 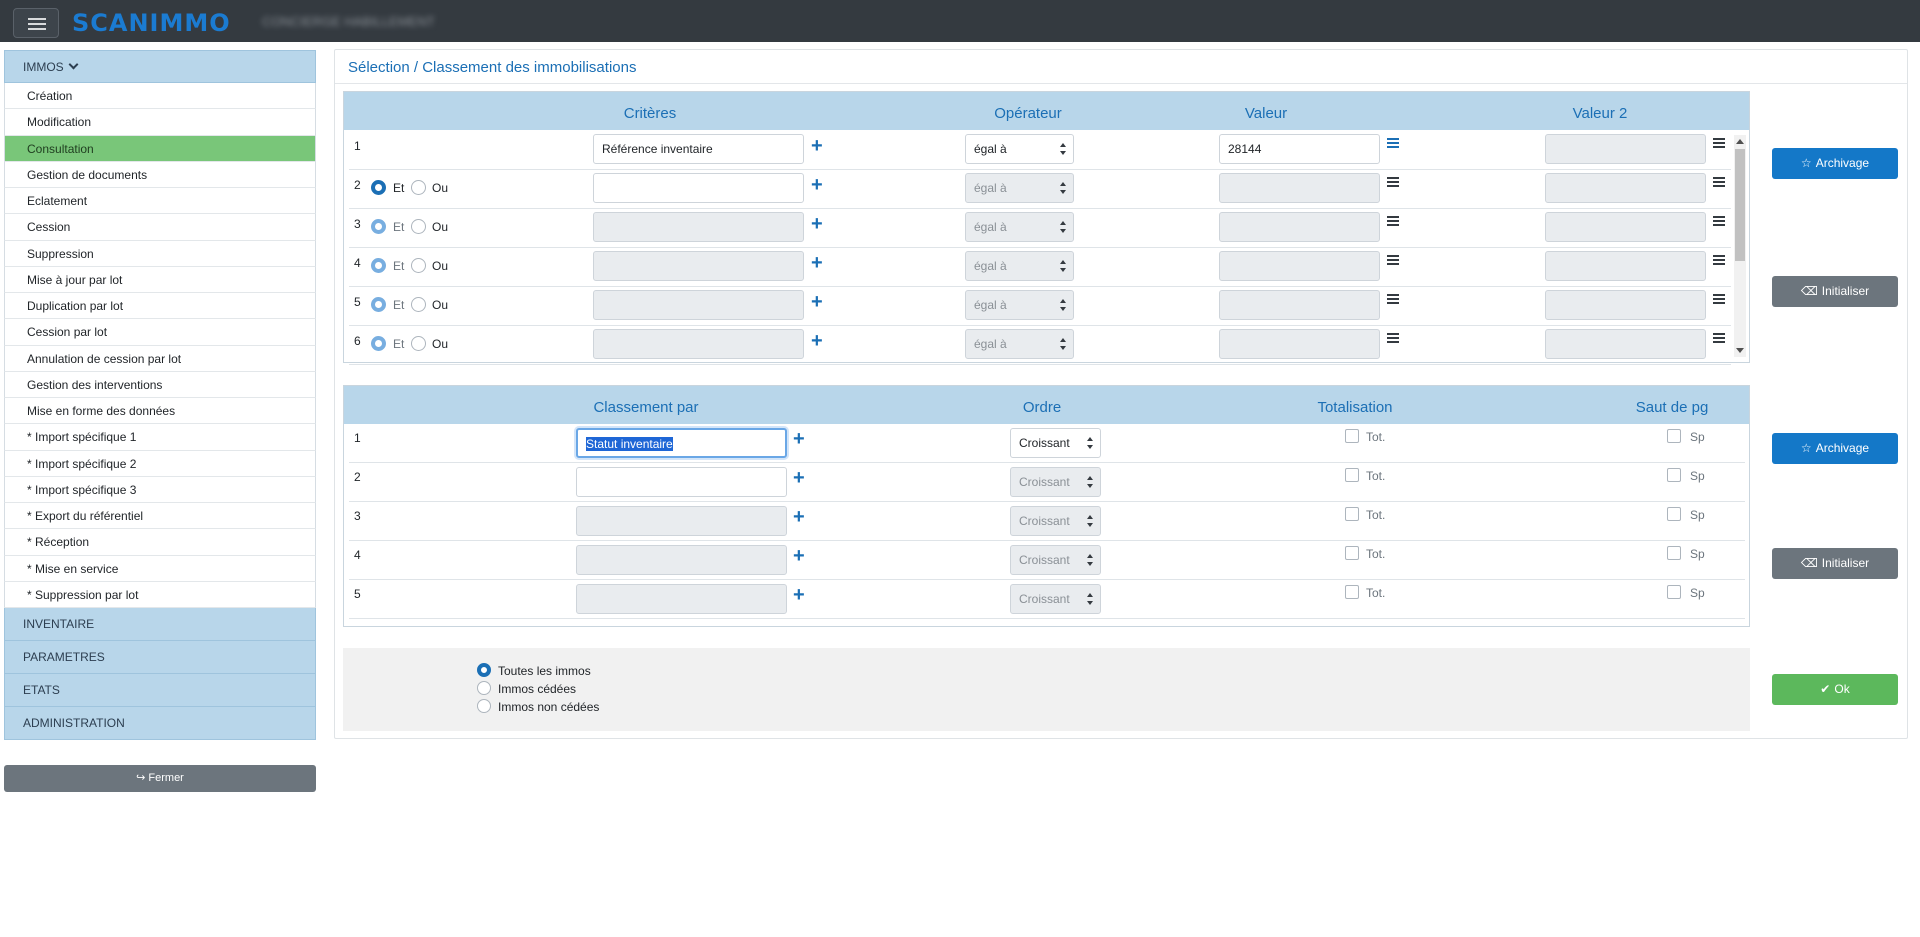 I want to click on sidebar-item: Création, so click(x=160, y=96).